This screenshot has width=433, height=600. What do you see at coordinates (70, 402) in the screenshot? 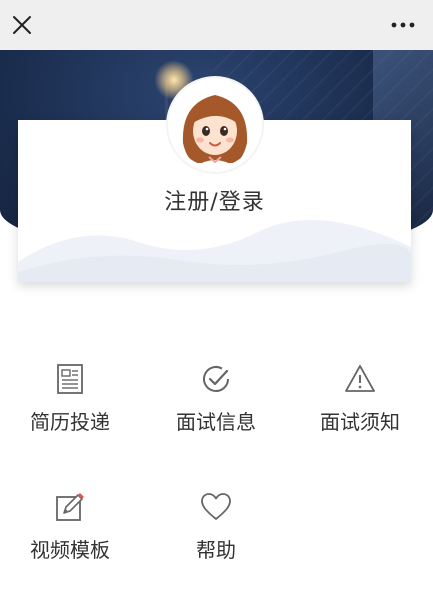
I see `menu-item-resume: 简历投递` at bounding box center [70, 402].